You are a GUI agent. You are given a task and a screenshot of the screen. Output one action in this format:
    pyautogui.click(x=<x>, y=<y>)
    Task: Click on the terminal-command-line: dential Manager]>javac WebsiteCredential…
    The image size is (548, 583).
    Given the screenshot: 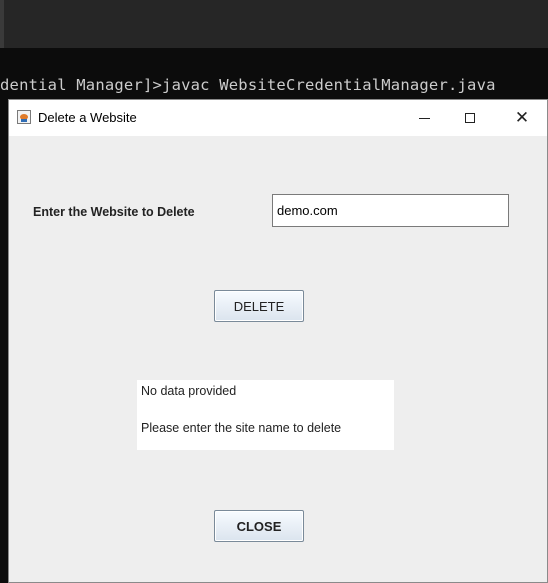 What is the action you would take?
    pyautogui.click(x=248, y=85)
    